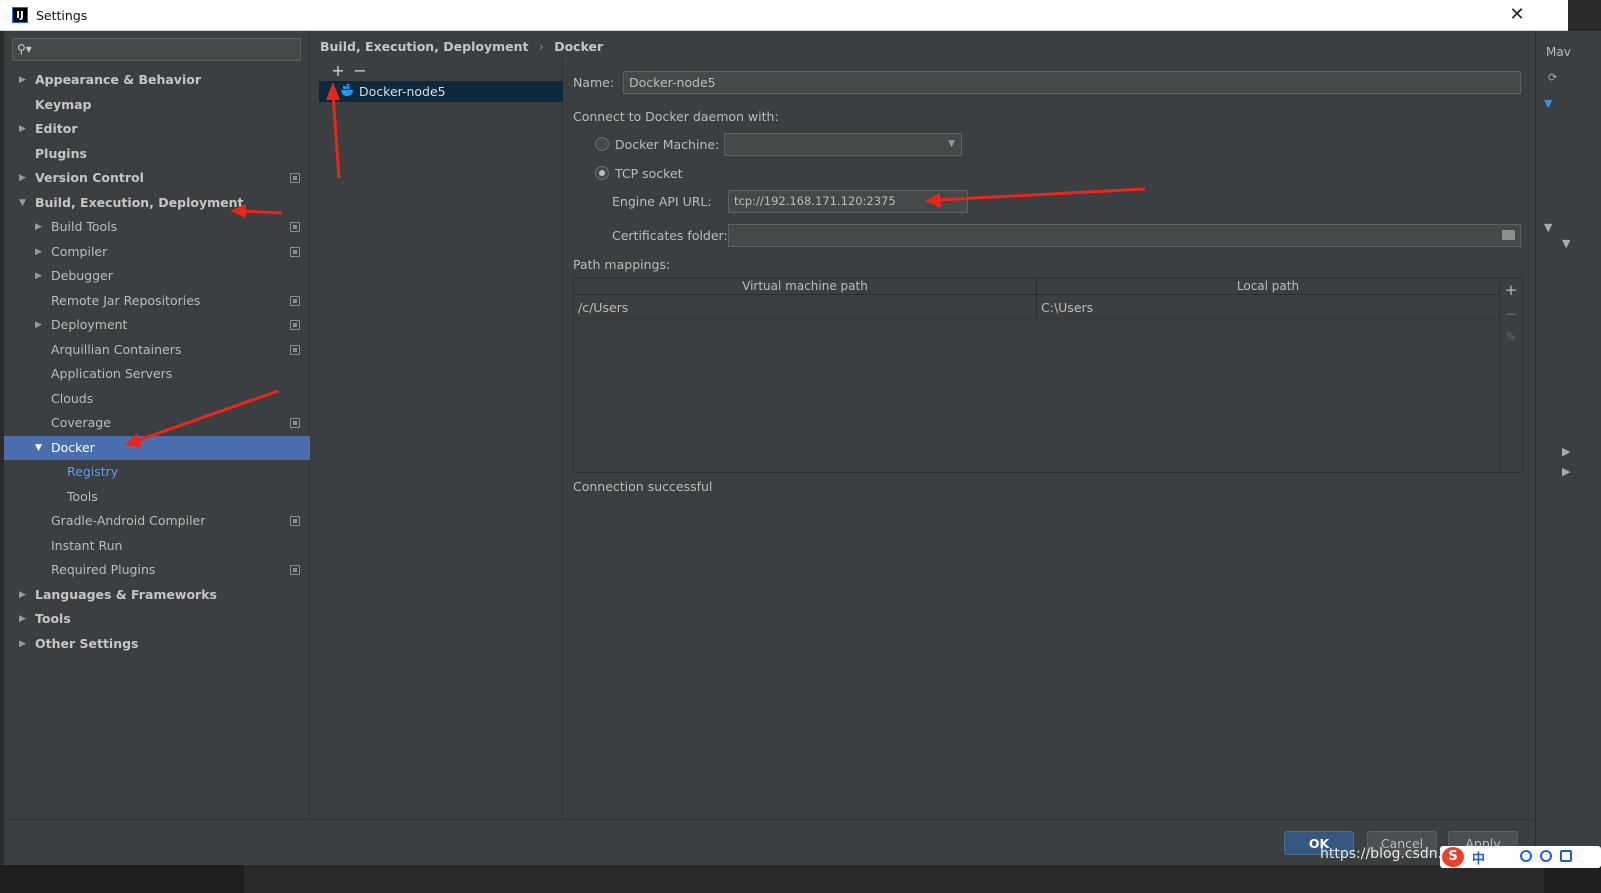 This screenshot has width=1601, height=893. I want to click on add-mapping-button: +, so click(1511, 290).